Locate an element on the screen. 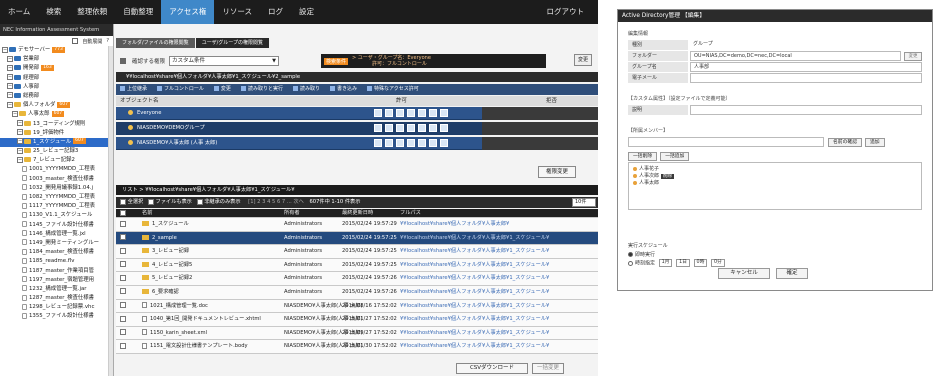  tree-item: 1298_レビュー記録票.vhc is located at coordinates (56, 307).